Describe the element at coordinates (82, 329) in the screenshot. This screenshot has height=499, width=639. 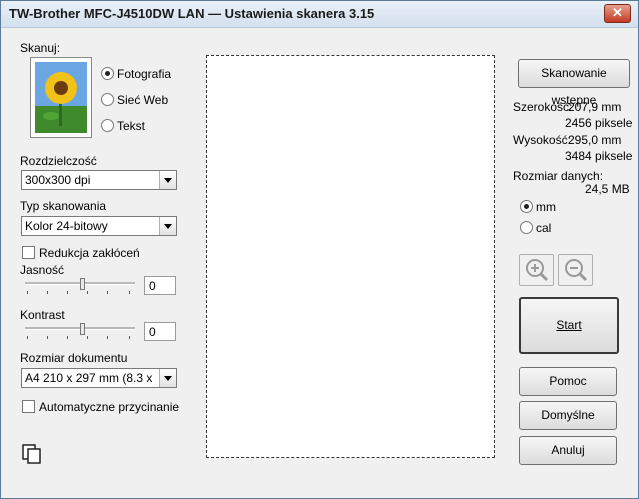
I see `contrast-slider-thumb` at that location.